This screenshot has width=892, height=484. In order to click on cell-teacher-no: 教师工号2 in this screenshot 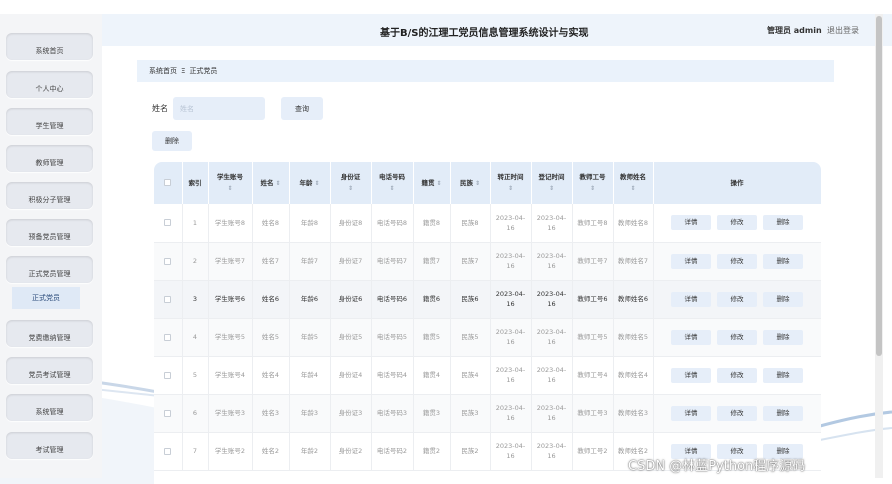, I will do `click(593, 451)`.